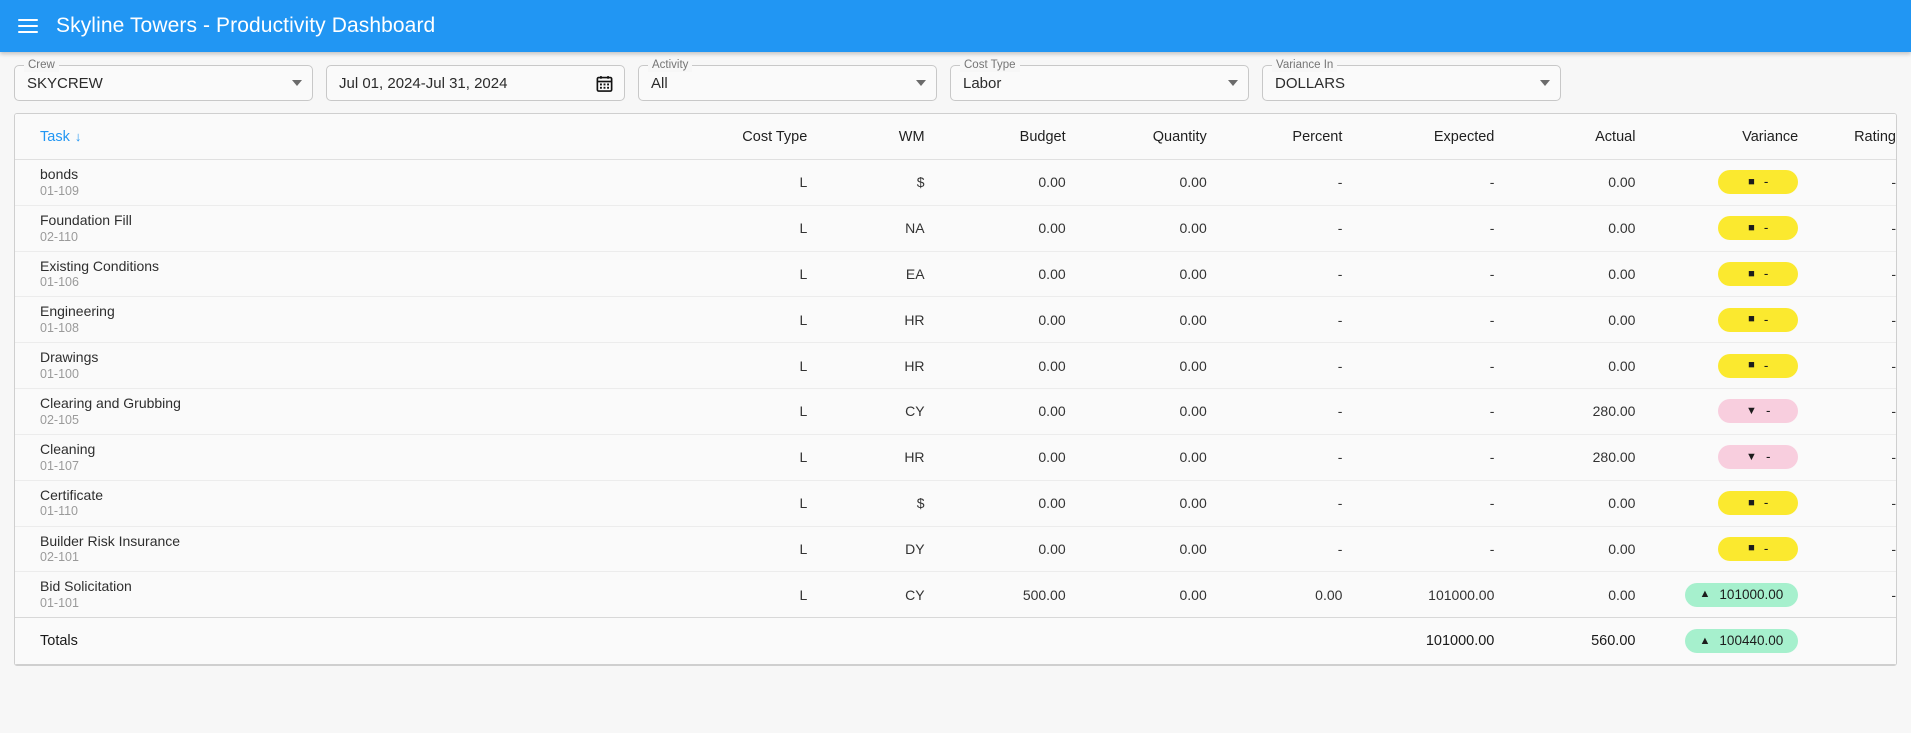 This screenshot has height=733, width=1911. Describe the element at coordinates (1305, 65) in the screenshot. I see `variance-in-label: Variance In` at that location.